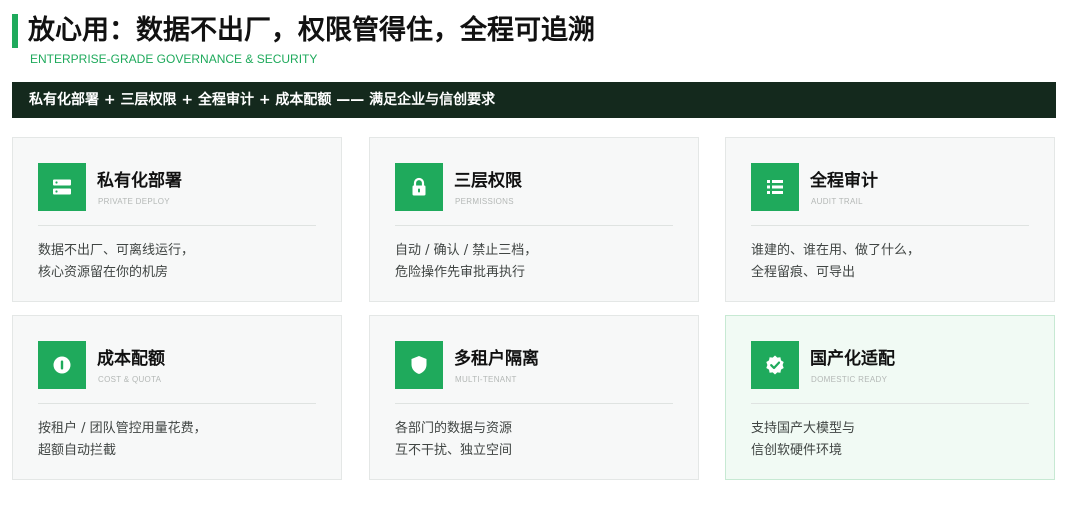 The image size is (1080, 520). Describe the element at coordinates (15, 31) in the screenshot. I see `title-accent-bar` at that location.